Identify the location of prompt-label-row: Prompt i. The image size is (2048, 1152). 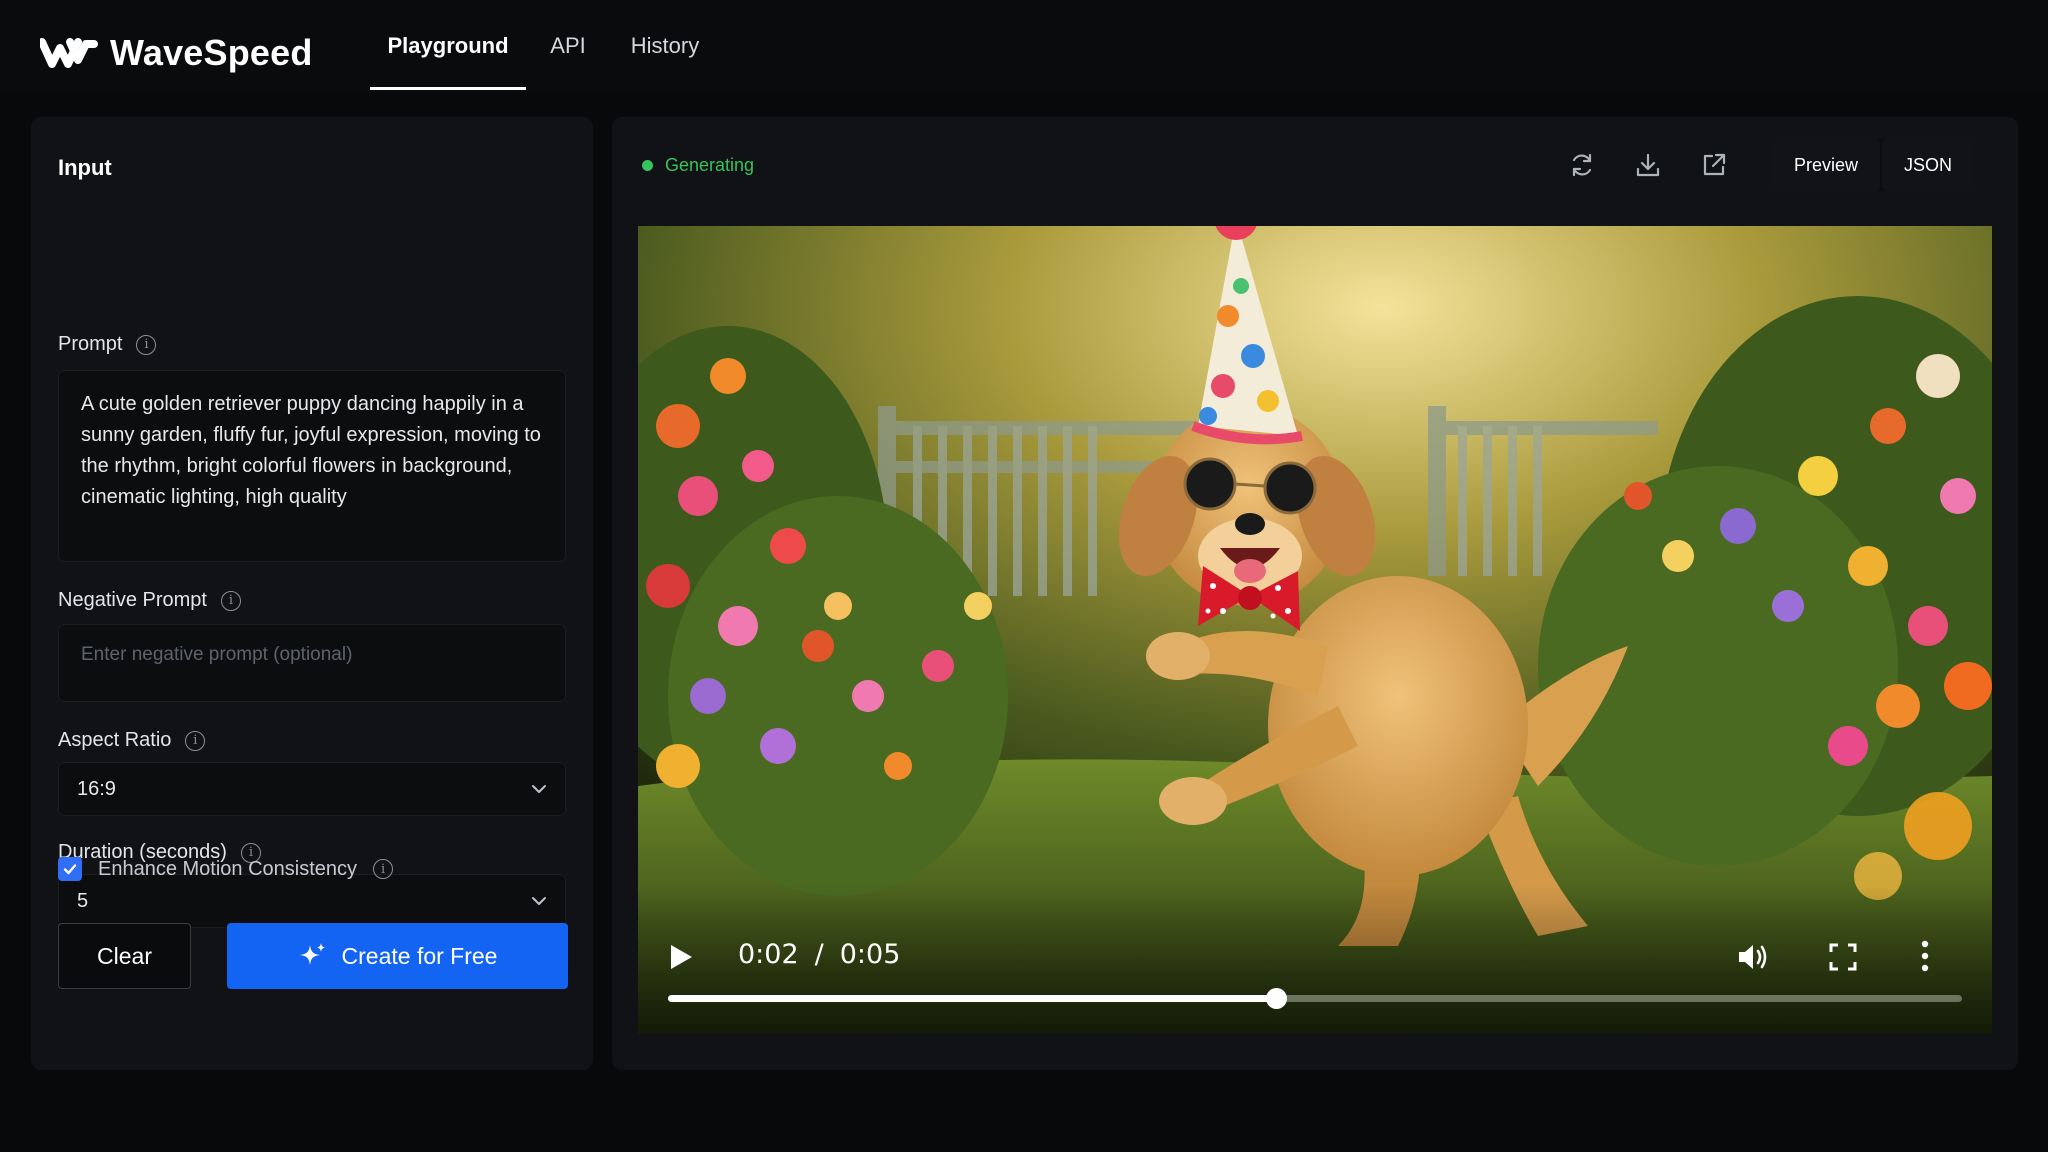
(107, 344).